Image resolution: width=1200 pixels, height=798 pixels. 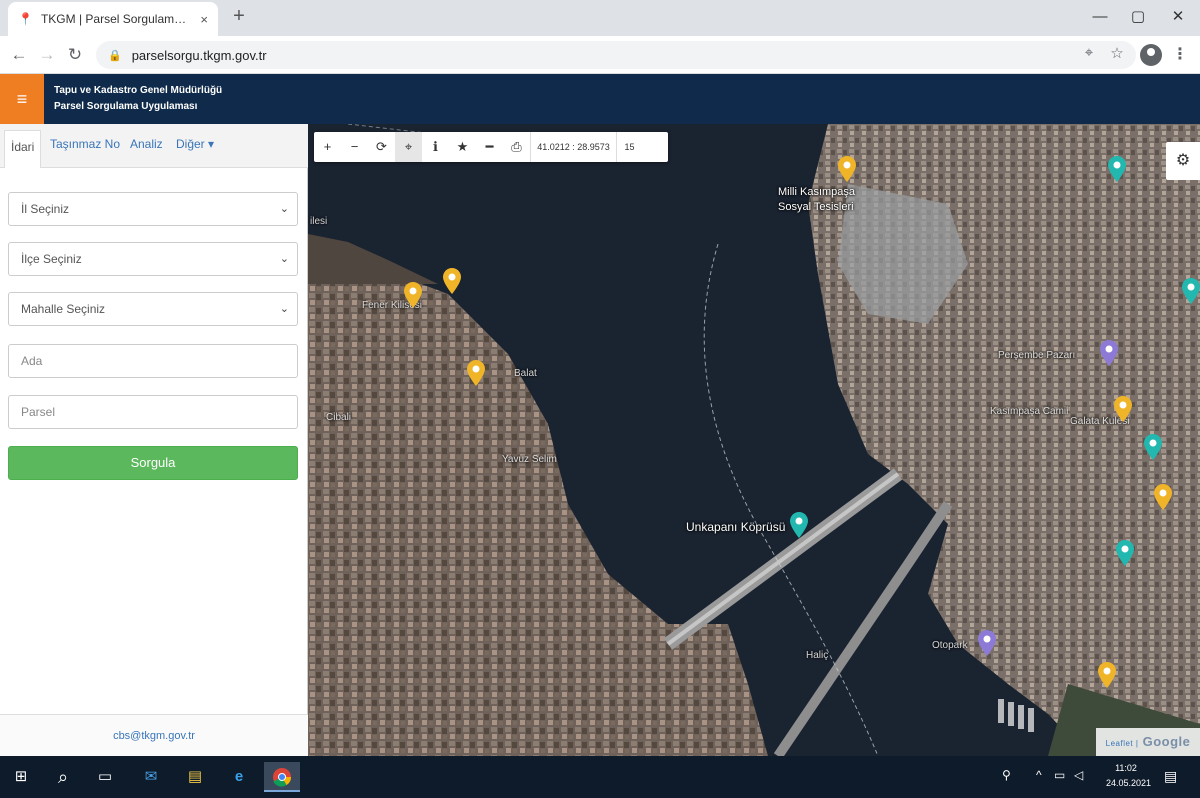 I want to click on province-select-value: İl Seçiniz, so click(x=45, y=209).